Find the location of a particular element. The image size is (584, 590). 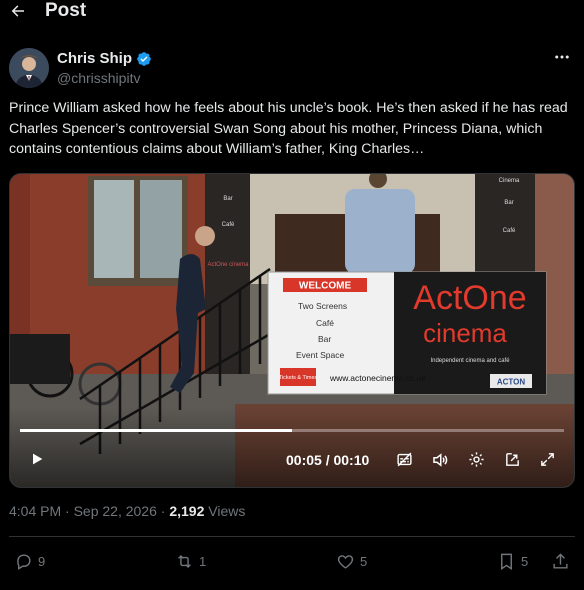

post-header: Post is located at coordinates (292, 13).